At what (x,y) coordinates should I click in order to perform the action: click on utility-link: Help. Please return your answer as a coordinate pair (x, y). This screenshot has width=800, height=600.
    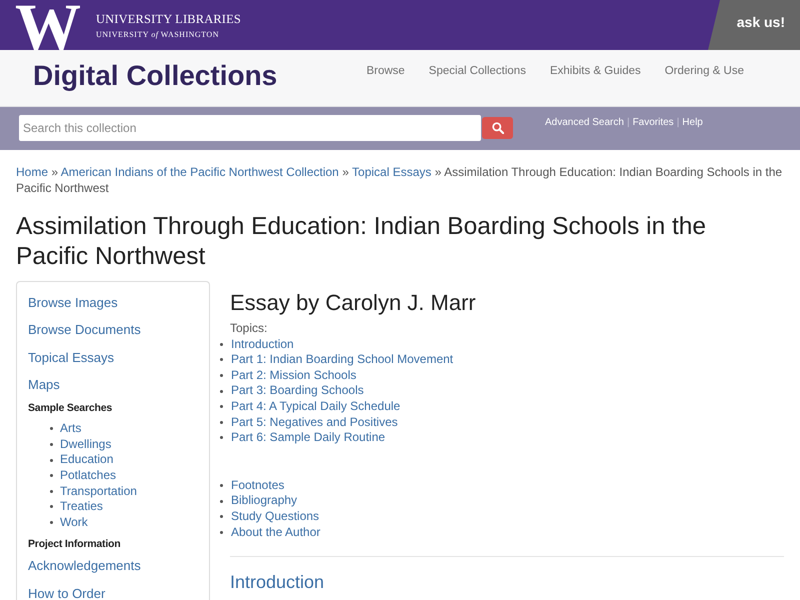
    Looking at the image, I should click on (692, 122).